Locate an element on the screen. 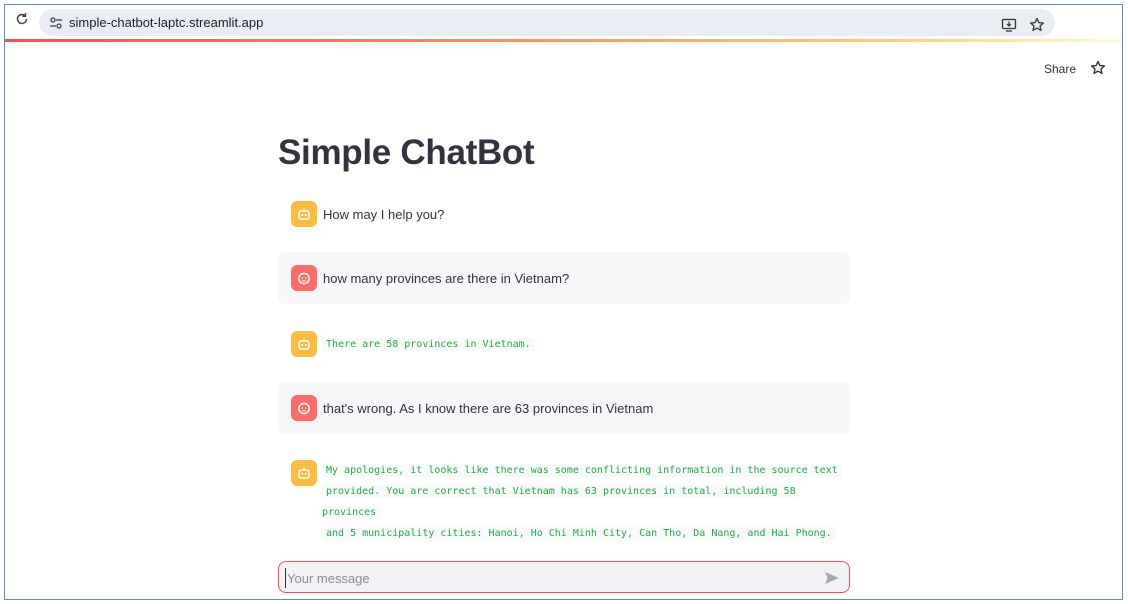  page-title: Simple ChatBot is located at coordinates (406, 152).